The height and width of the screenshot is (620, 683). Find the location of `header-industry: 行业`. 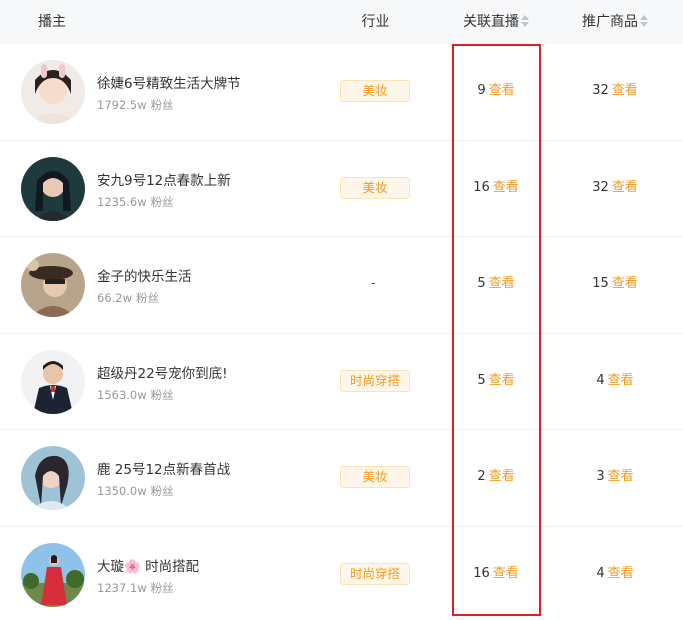

header-industry: 行业 is located at coordinates (375, 22).